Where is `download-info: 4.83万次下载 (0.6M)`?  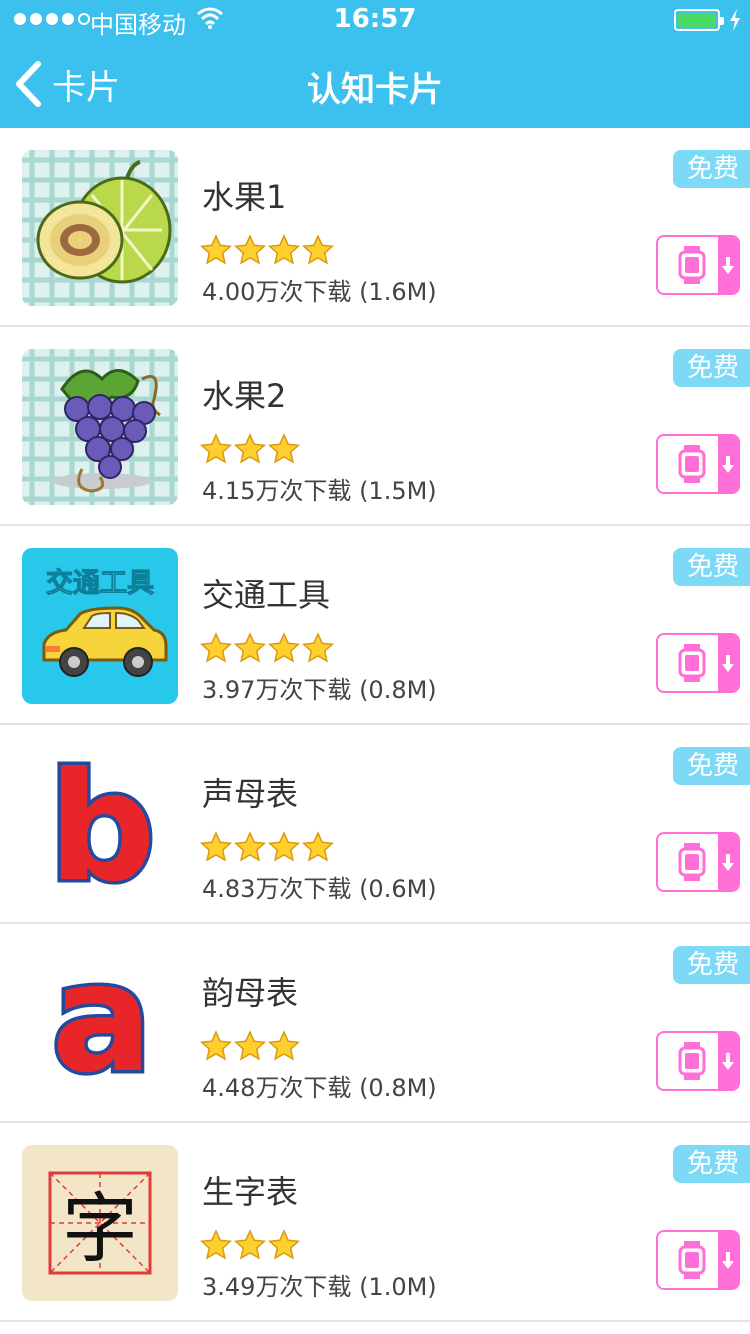
download-info: 4.83万次下载 (0.6M) is located at coordinates (319, 889).